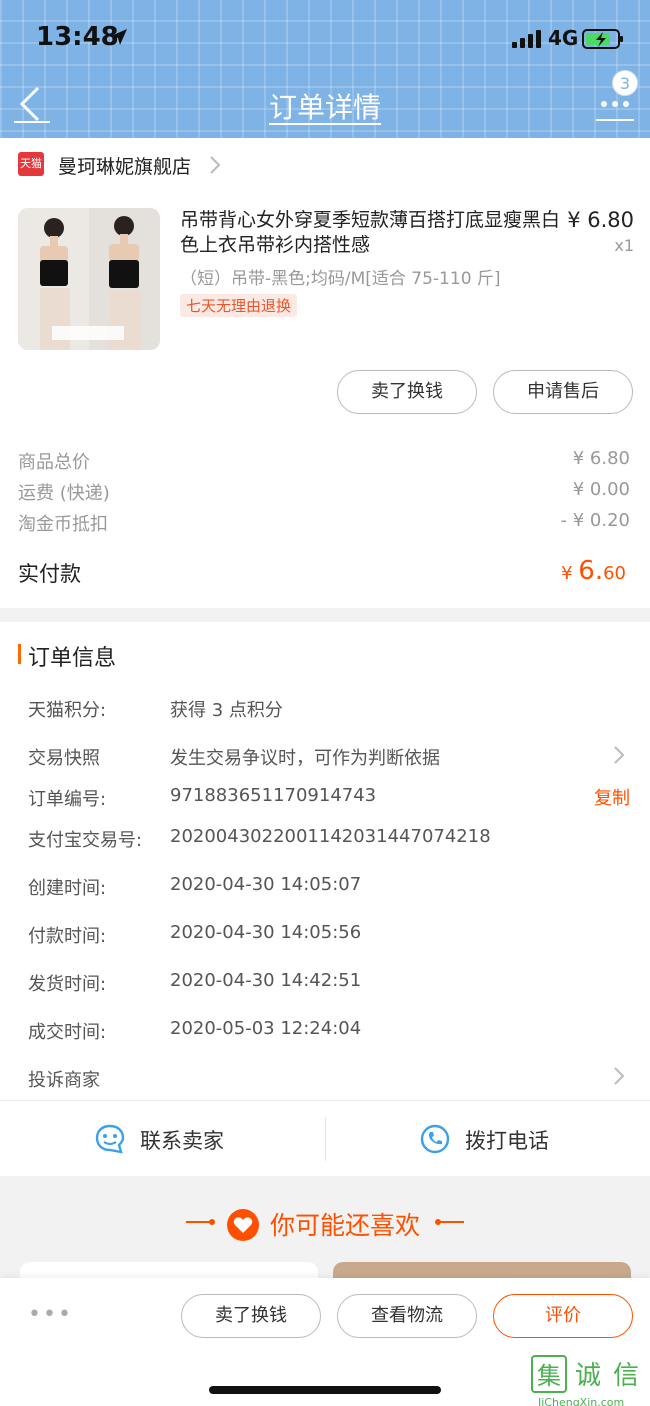 The width and height of the screenshot is (650, 1406). What do you see at coordinates (67, 799) in the screenshot?
I see `info-label-order-number: 订单编号:` at bounding box center [67, 799].